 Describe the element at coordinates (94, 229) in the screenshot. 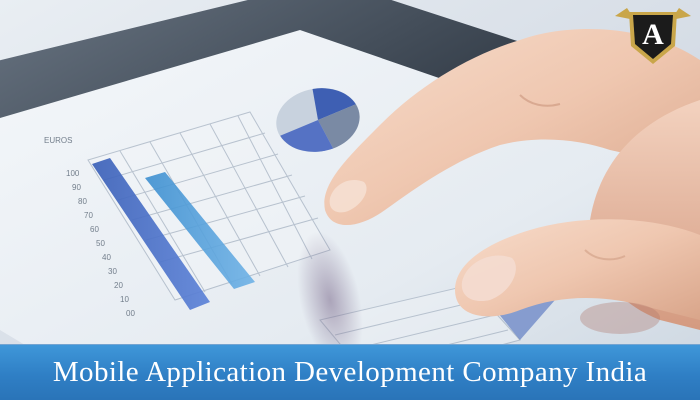

I see `svg-text: 60` at that location.